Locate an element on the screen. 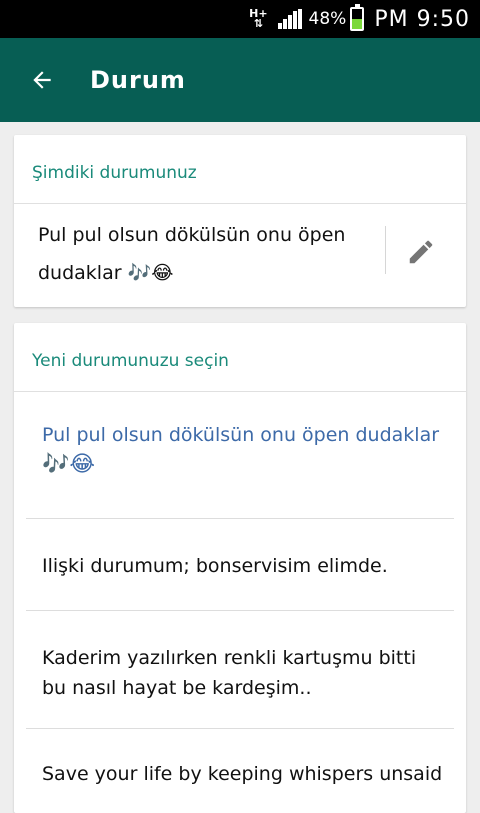  signal-icon is located at coordinates (290, 19).